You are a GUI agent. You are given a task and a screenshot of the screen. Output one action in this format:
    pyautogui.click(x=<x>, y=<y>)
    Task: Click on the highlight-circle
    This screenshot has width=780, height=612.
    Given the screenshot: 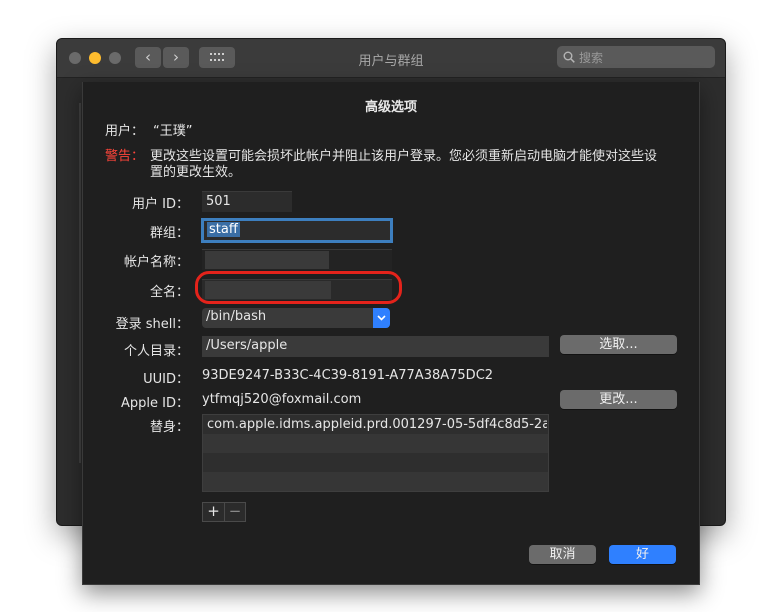 What is the action you would take?
    pyautogui.click(x=298, y=287)
    